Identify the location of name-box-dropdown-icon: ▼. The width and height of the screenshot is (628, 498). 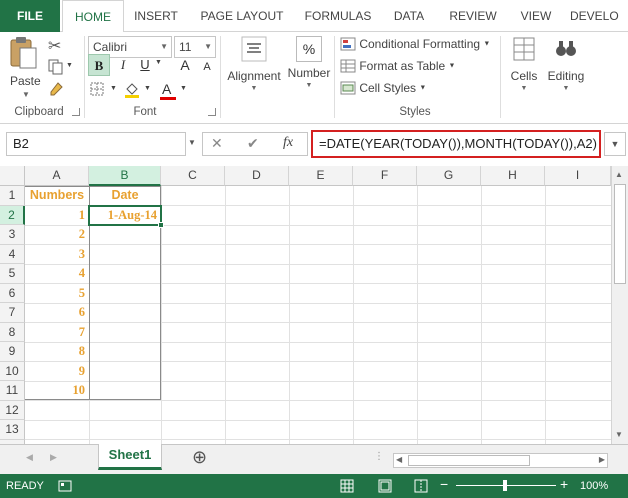
(192, 142).